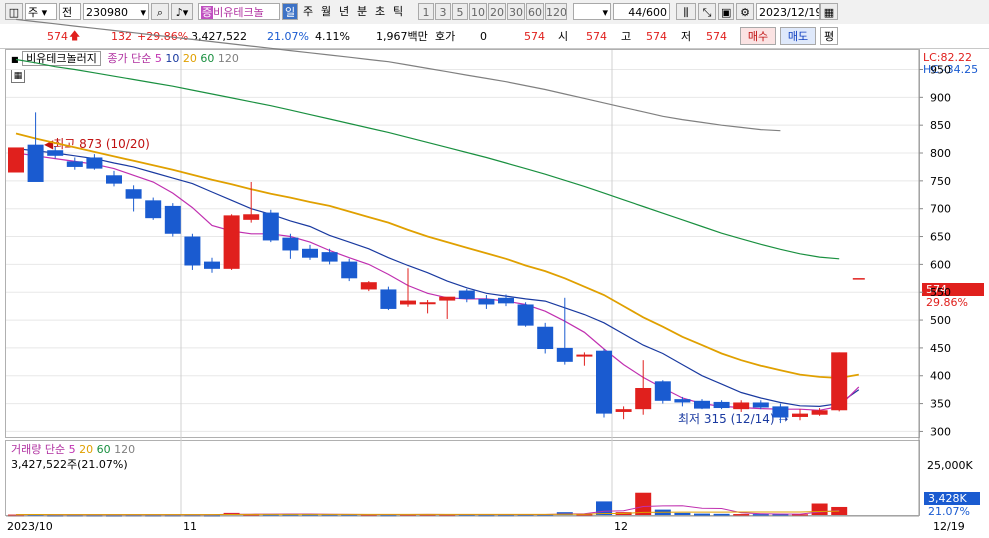 The width and height of the screenshot is (989, 538). I want to click on y-tick-label: 850, so click(940, 125).